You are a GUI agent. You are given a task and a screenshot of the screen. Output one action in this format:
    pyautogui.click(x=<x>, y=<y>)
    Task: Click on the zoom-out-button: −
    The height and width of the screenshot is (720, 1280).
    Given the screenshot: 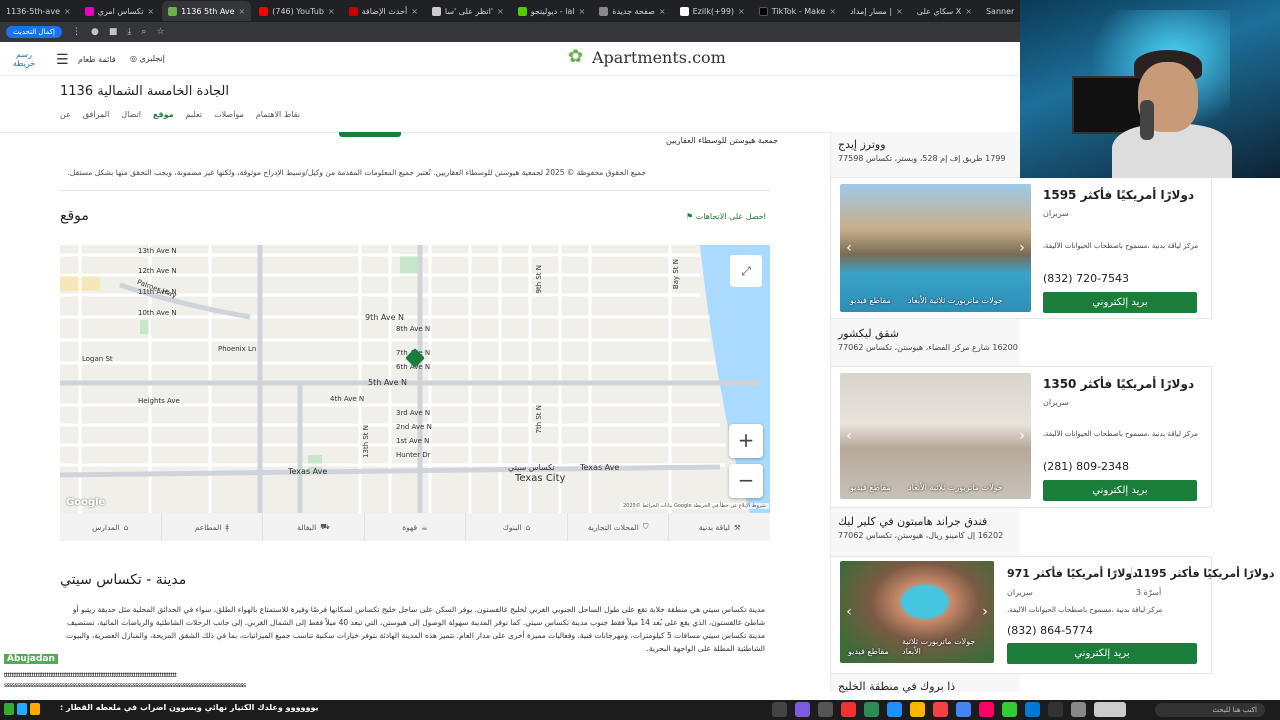 What is the action you would take?
    pyautogui.click(x=746, y=481)
    